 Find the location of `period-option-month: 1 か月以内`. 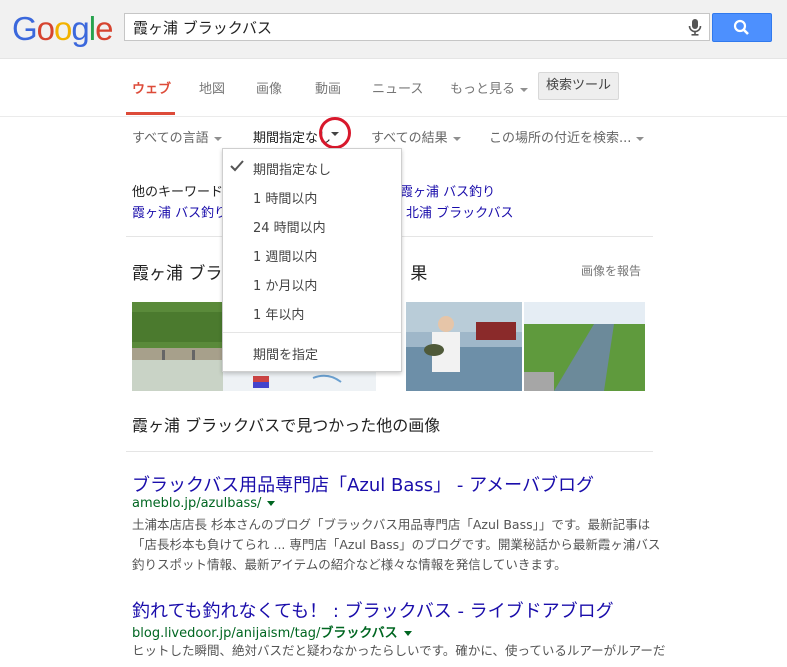

period-option-month: 1 か月以内 is located at coordinates (285, 284).